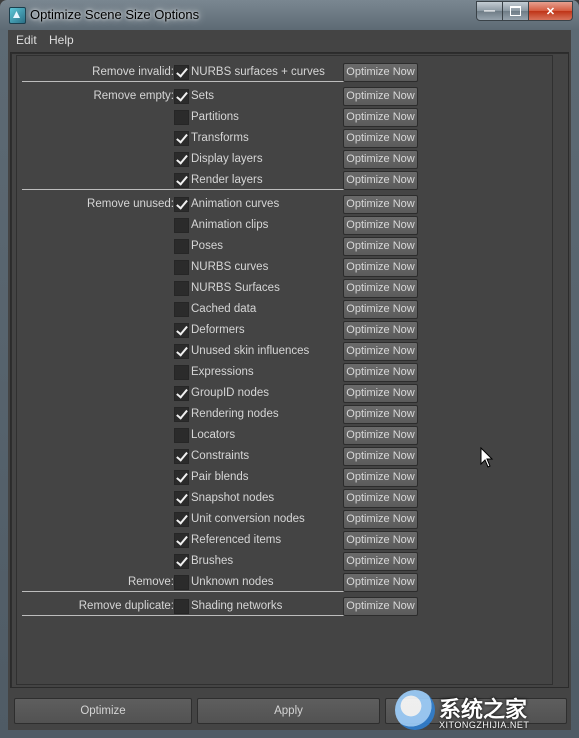  Describe the element at coordinates (284, 225) in the screenshot. I see `option-row: Animation clips Optimize Now` at that location.